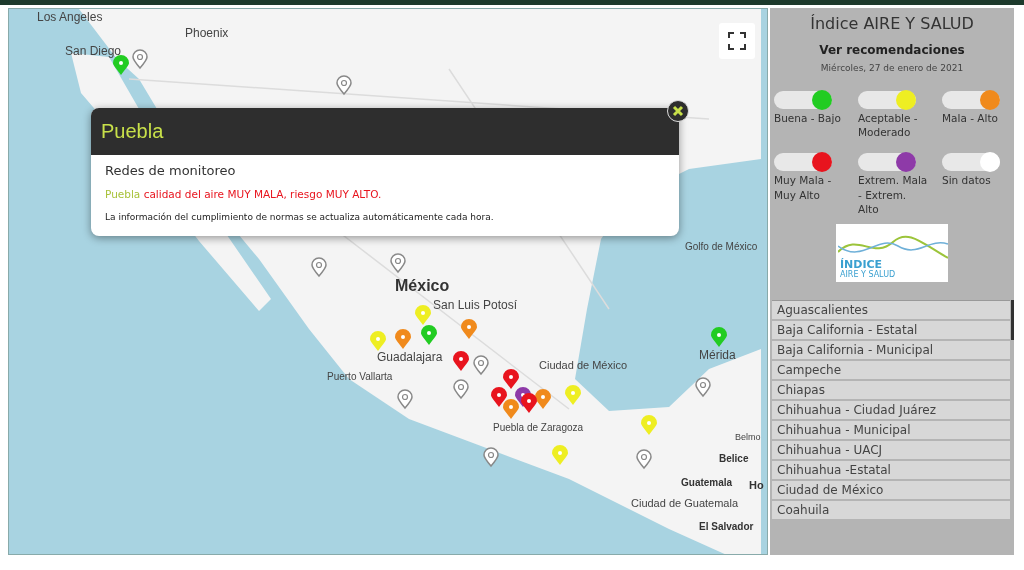  Describe the element at coordinates (707, 482) in the screenshot. I see `map-label: Guatemala` at that location.